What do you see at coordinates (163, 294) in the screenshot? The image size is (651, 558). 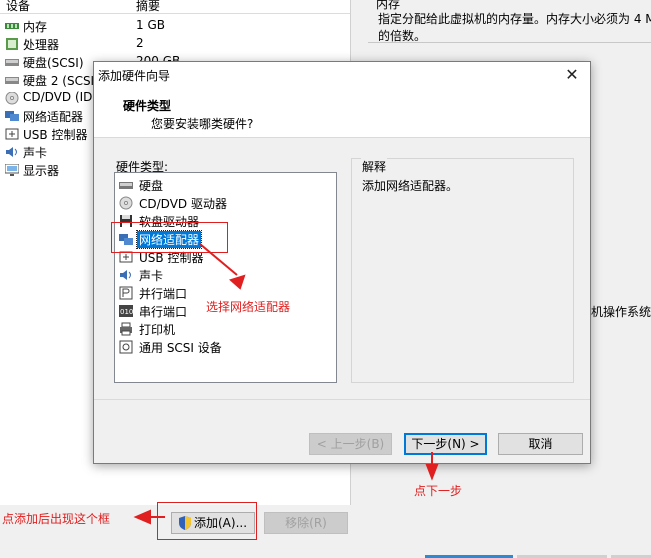 I see `list-item-label: 并行端口` at bounding box center [163, 294].